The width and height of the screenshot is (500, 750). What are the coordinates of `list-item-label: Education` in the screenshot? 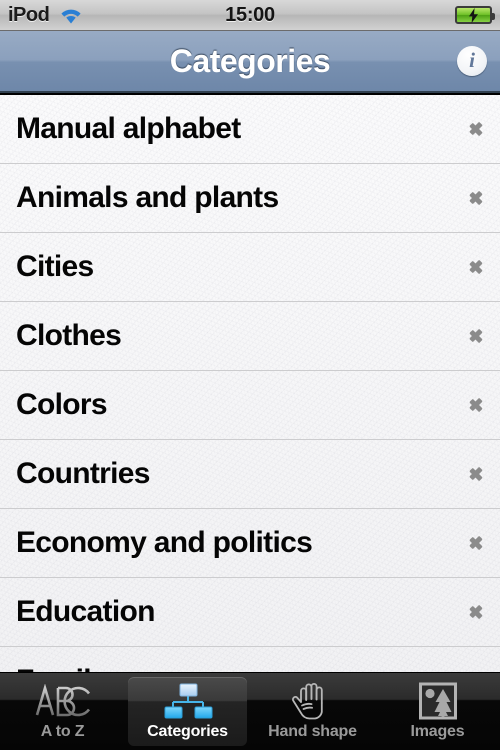 It's located at (85, 611).